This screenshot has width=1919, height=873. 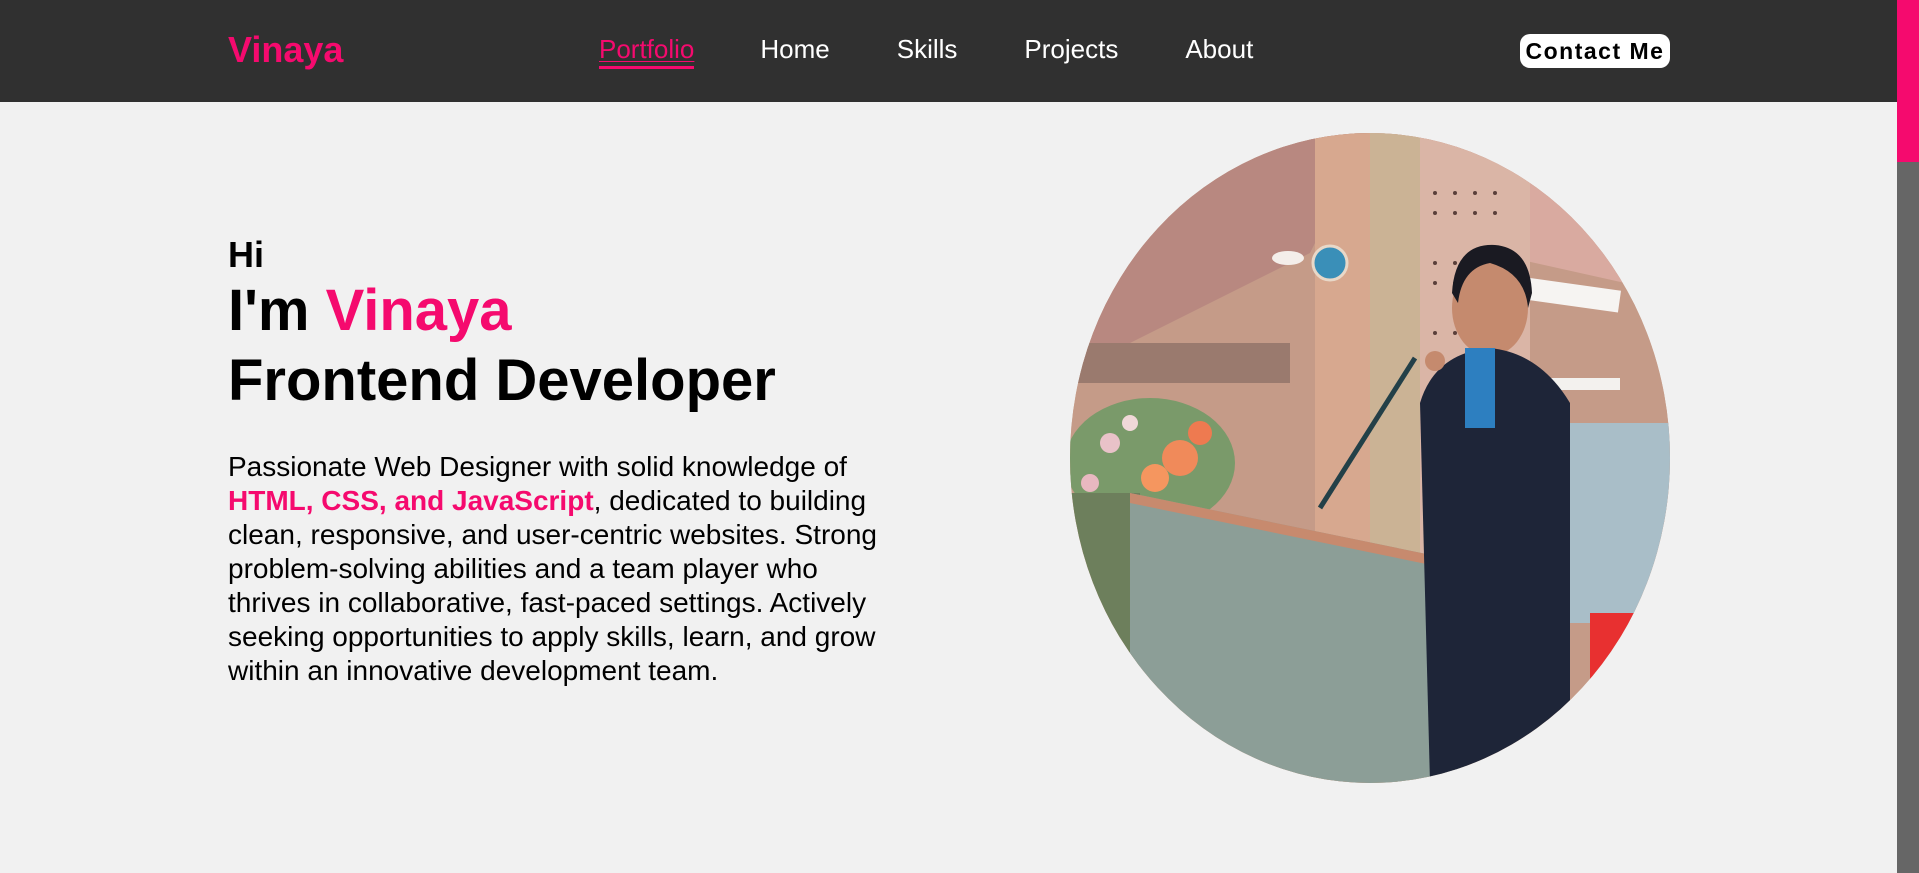 I want to click on nav-link-skills: Skills, so click(x=927, y=50).